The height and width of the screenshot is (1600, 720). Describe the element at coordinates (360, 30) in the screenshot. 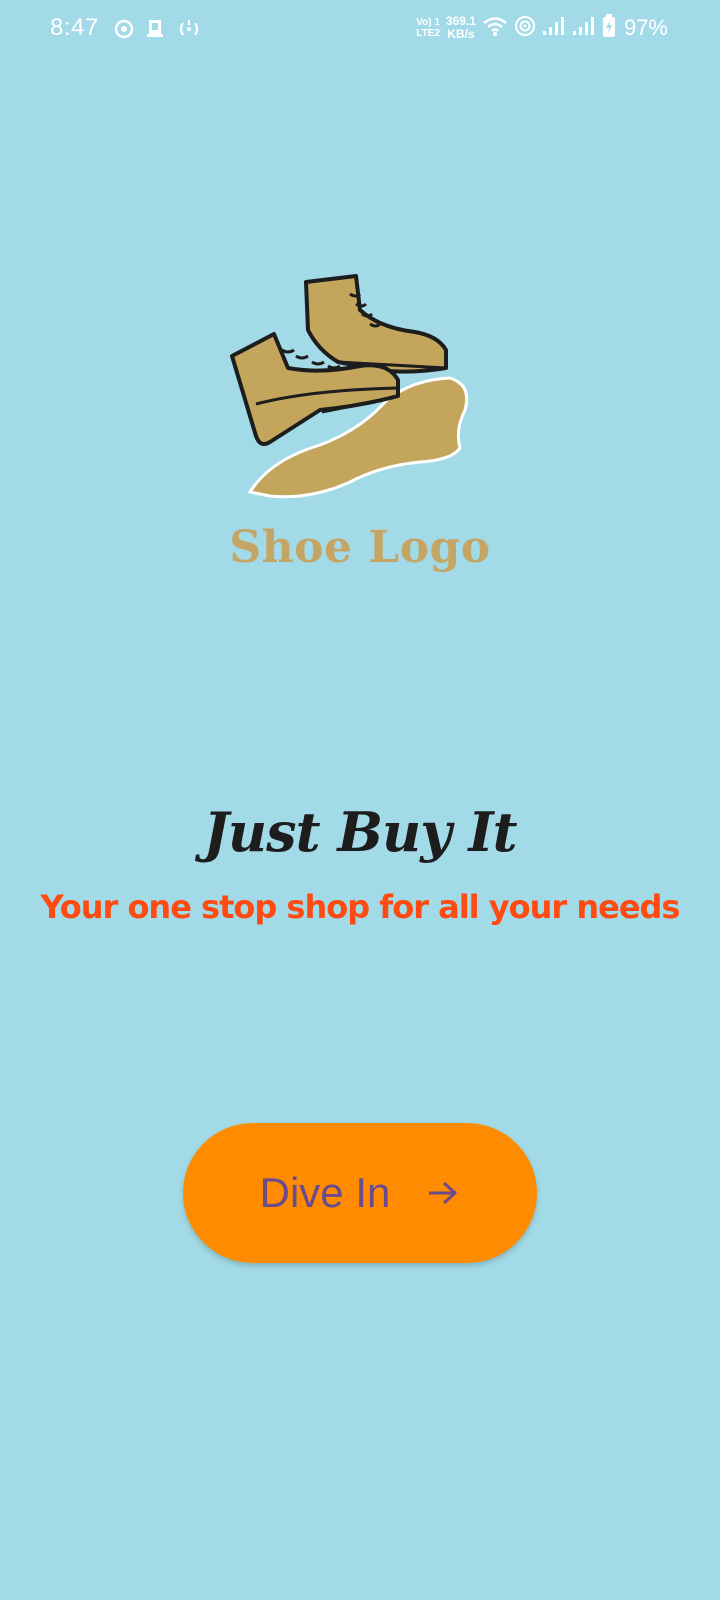

I see `status-bar: 8:47 Vo) 1 LTE2 369.1 KB/s 97%` at that location.